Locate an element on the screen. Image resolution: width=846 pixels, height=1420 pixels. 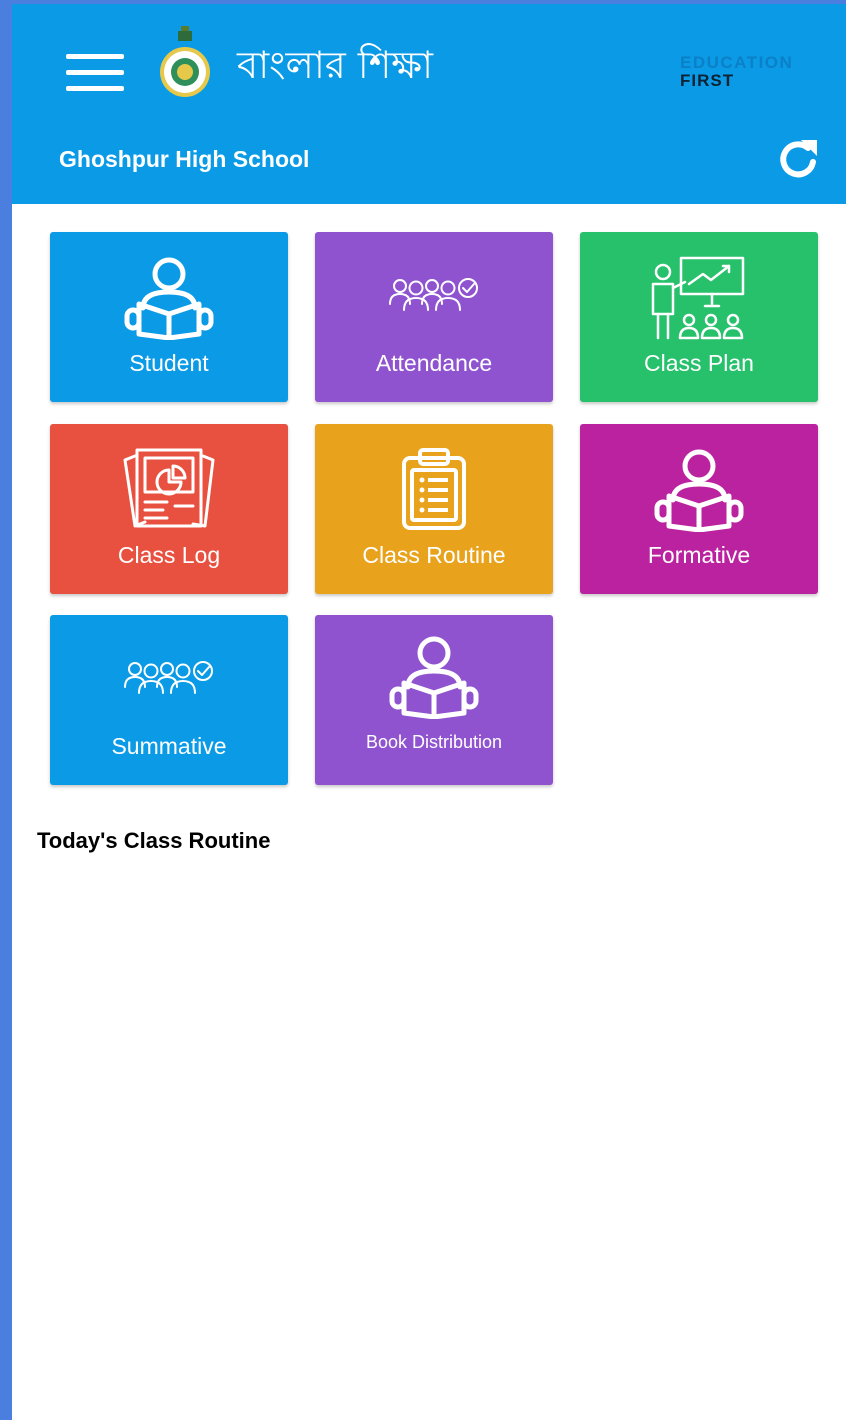
class-log-tile: Class Log is located at coordinates (169, 509).